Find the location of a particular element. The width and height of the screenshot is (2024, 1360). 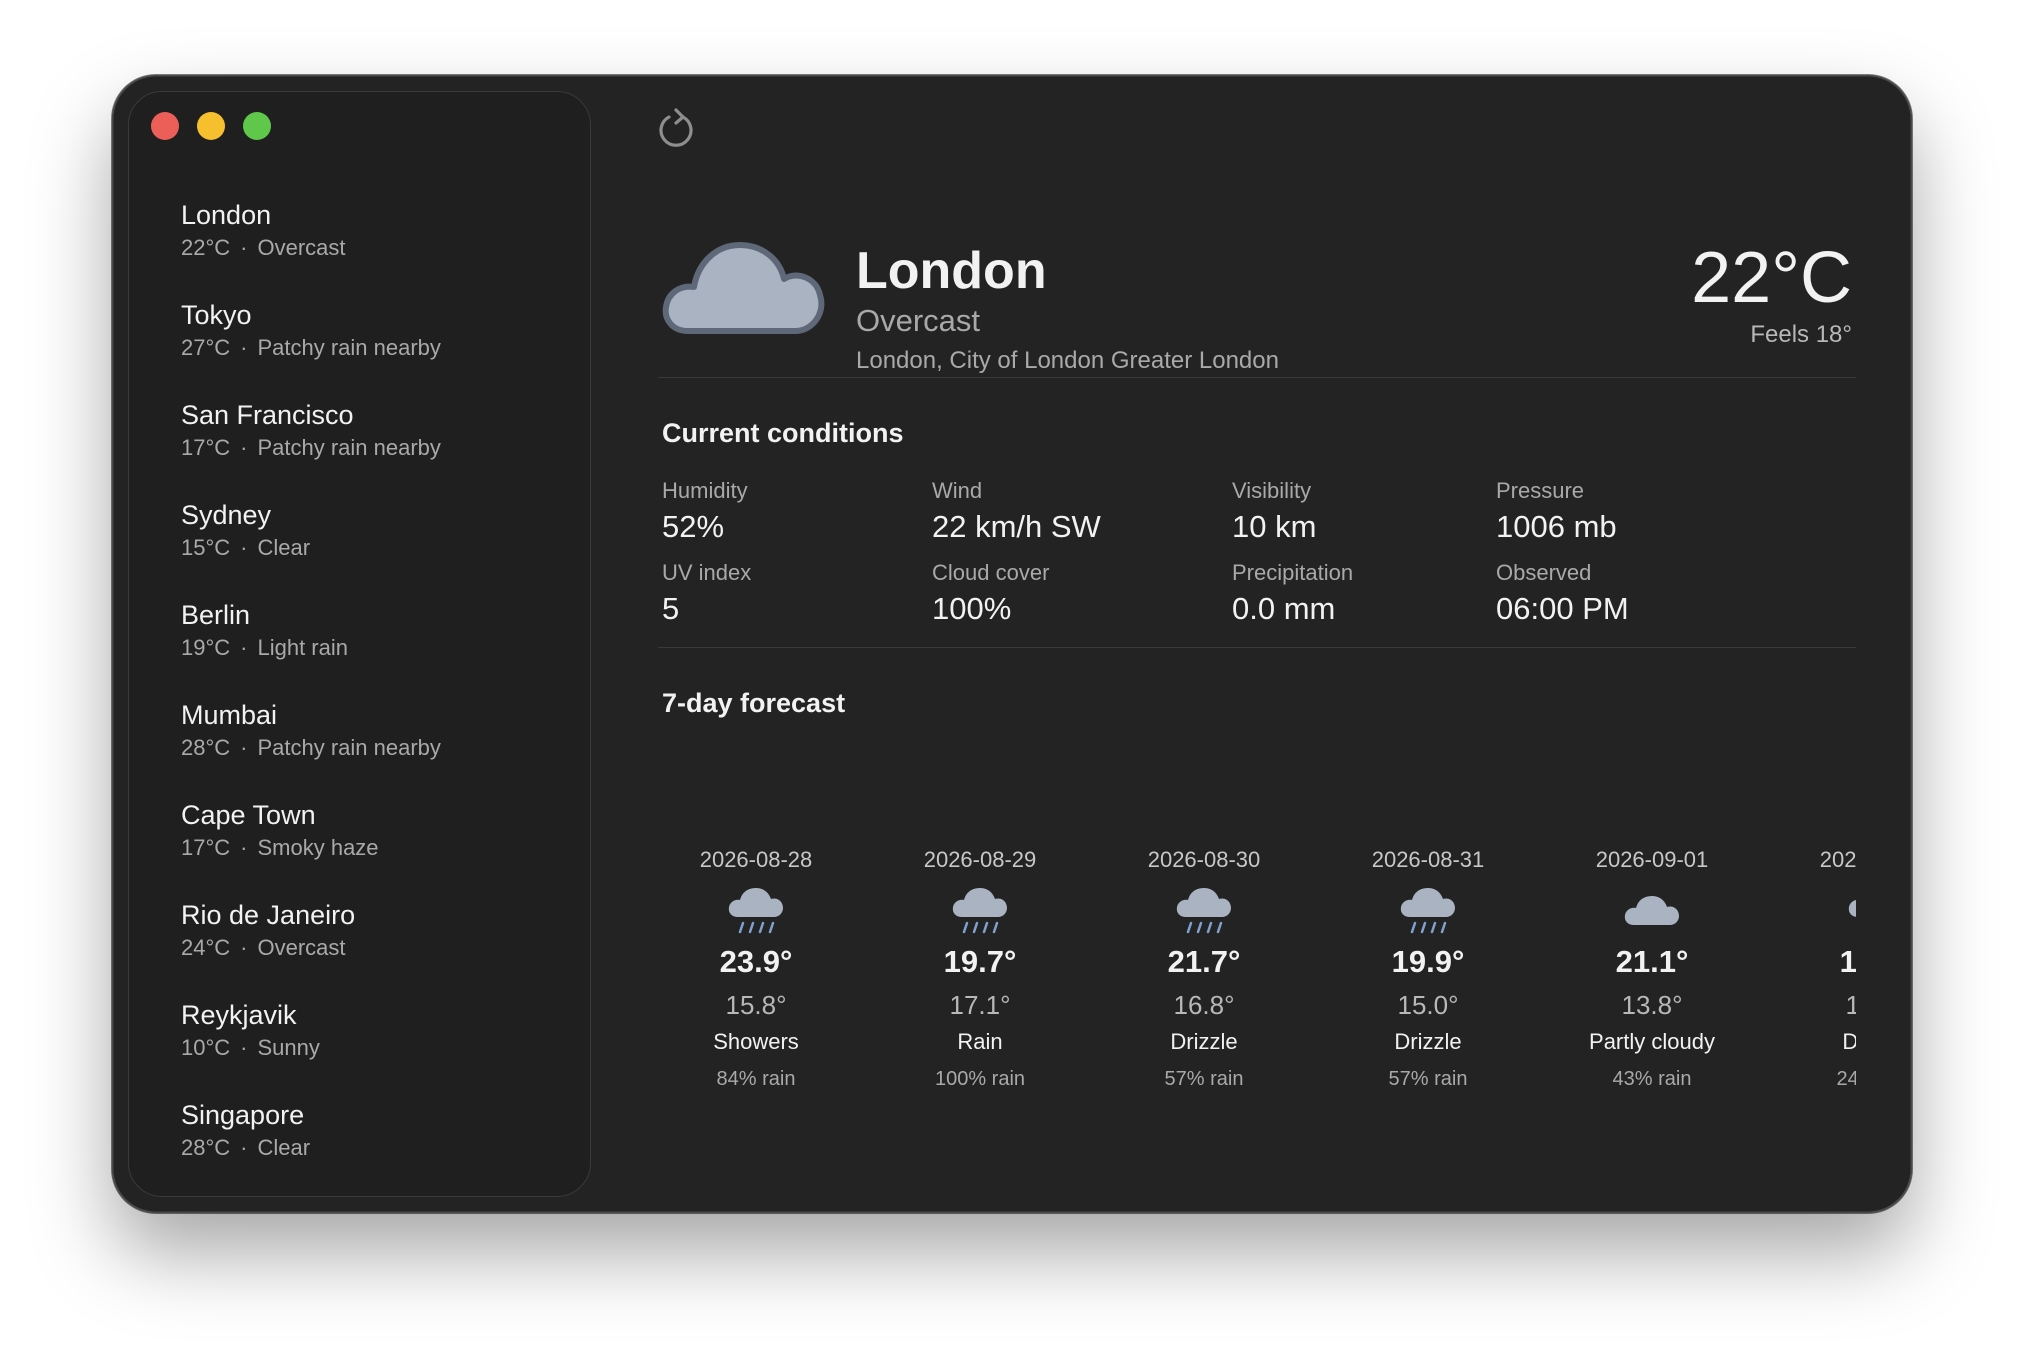

current-condition: Overcast is located at coordinates (918, 320).